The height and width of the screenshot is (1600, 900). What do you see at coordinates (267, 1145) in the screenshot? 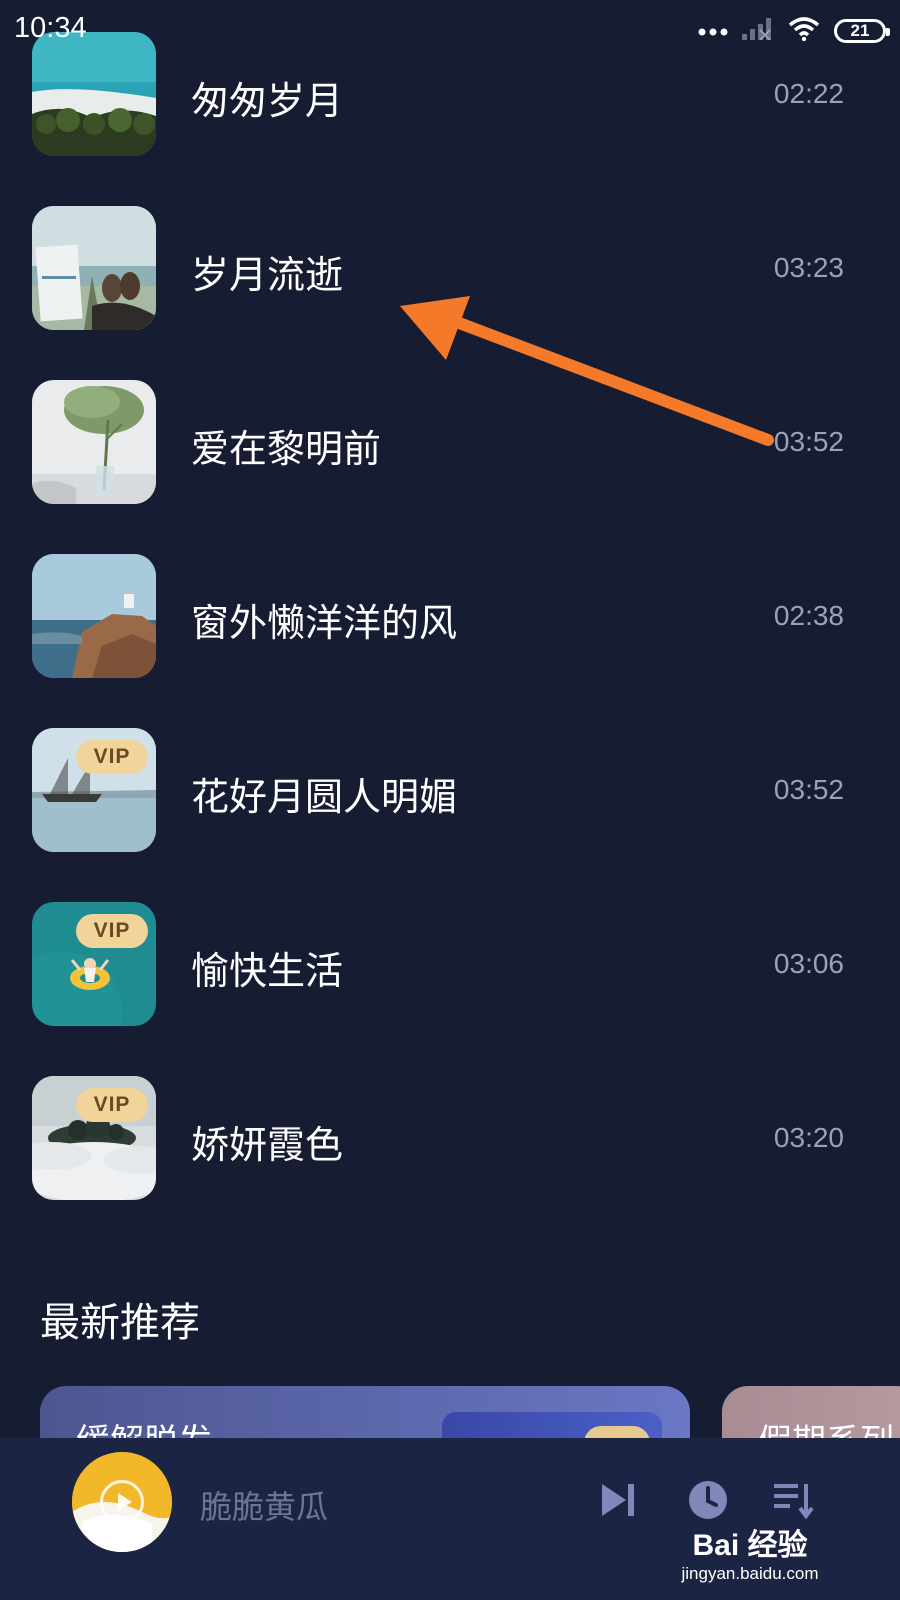
I see `song-title: 娇妍霞色` at bounding box center [267, 1145].